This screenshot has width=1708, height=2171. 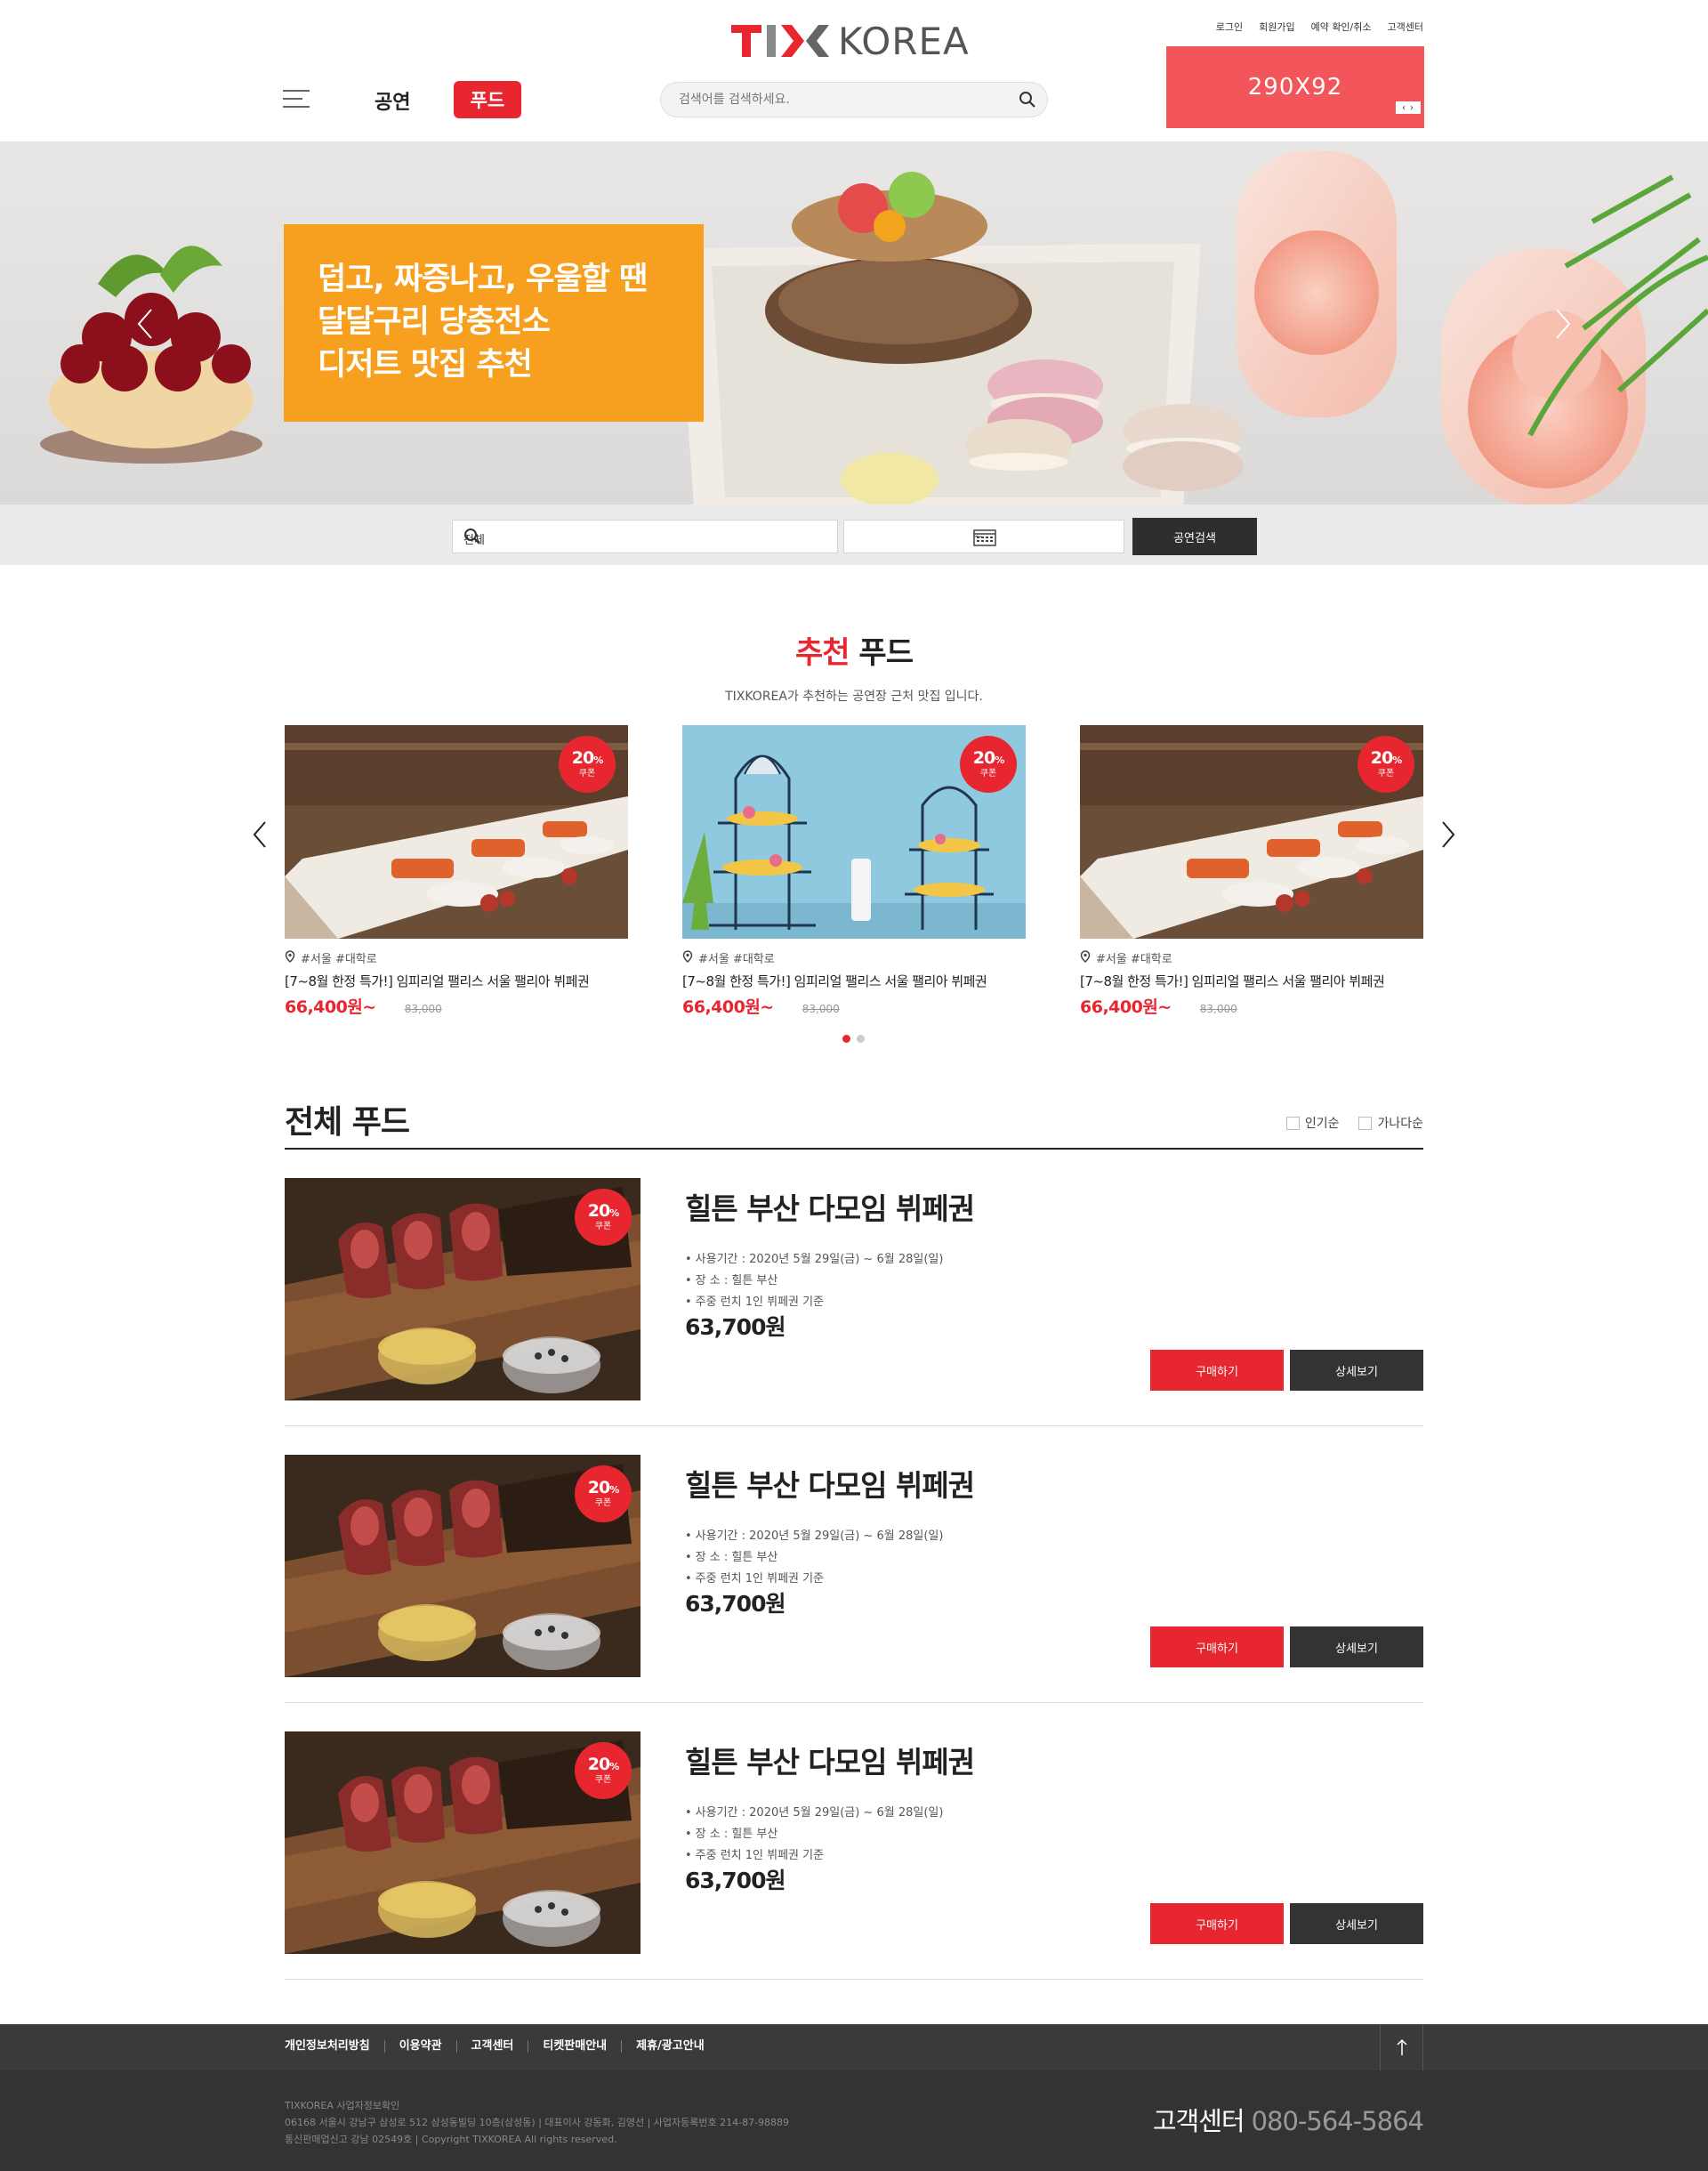 What do you see at coordinates (1229, 27) in the screenshot?
I see `login-link: 로그인` at bounding box center [1229, 27].